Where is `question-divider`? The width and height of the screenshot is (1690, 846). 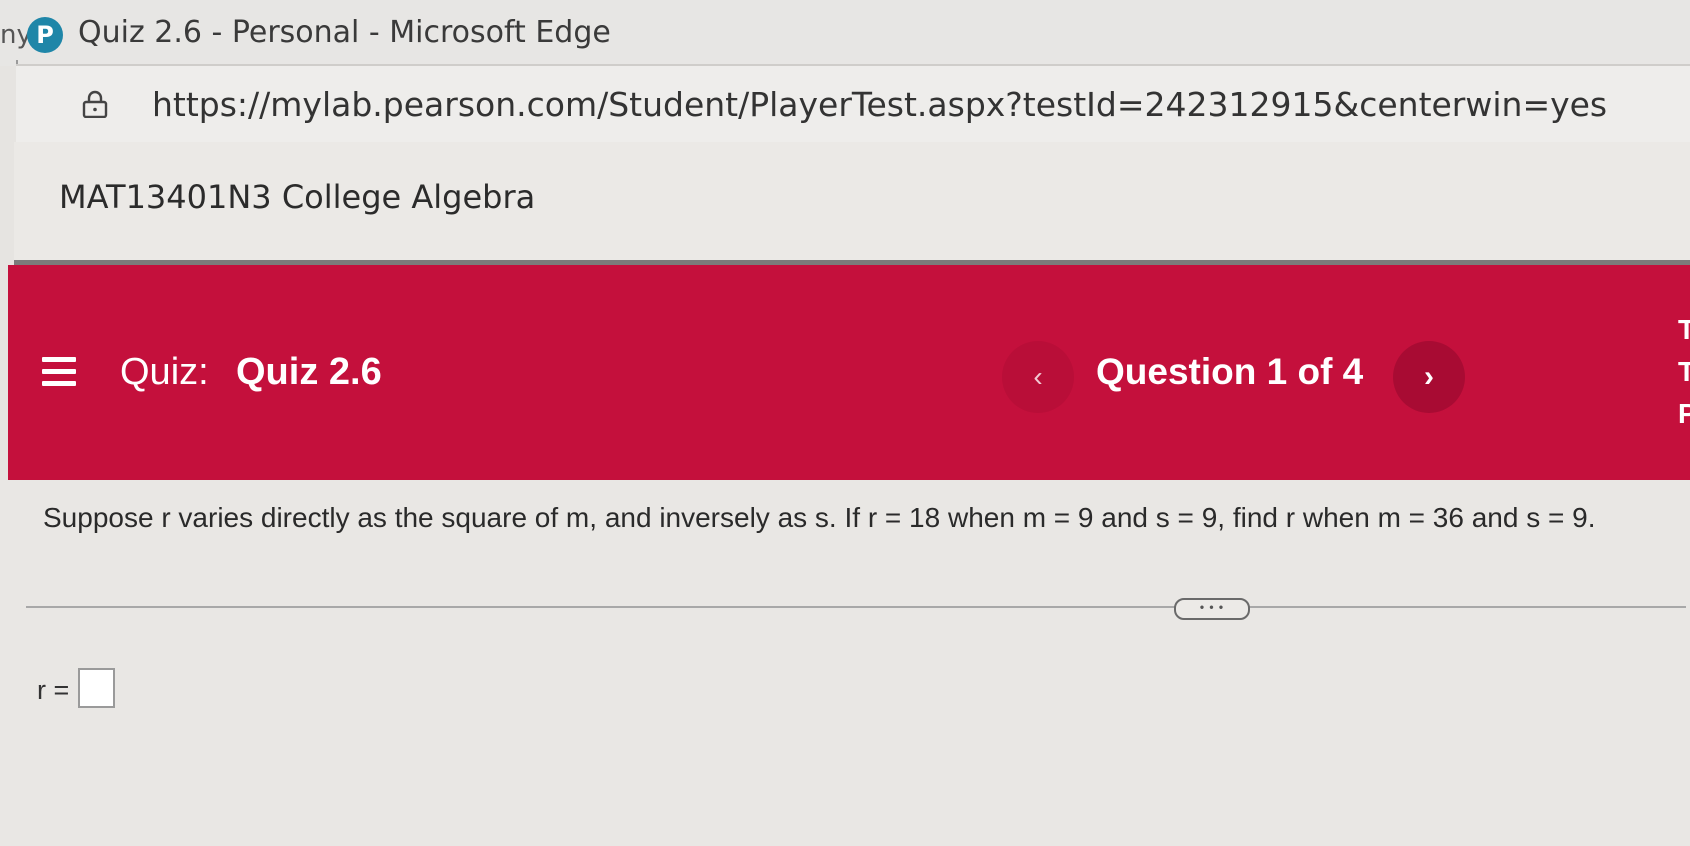
question-divider is located at coordinates (856, 607).